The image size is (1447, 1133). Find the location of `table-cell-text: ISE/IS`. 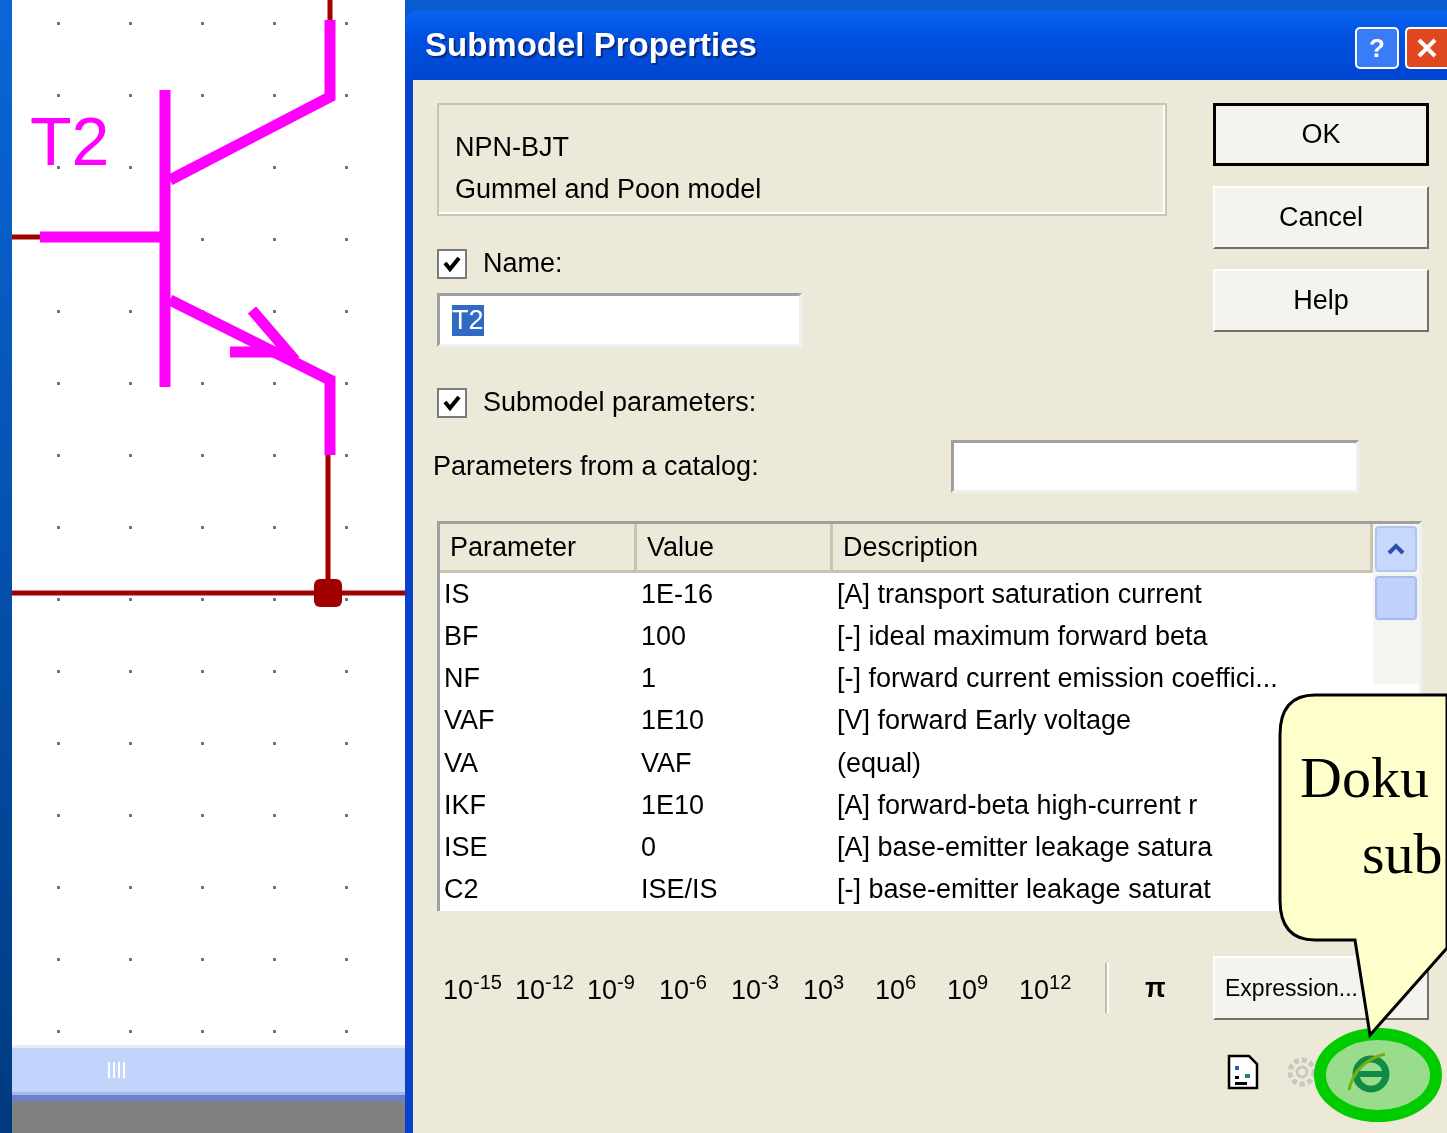

table-cell-text: ISE/IS is located at coordinates (679, 890).